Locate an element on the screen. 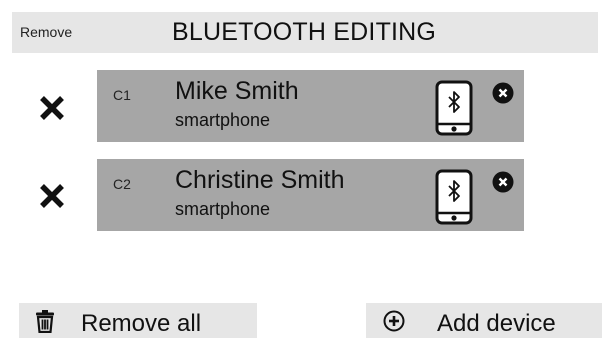 The image size is (610, 338). disconnect-device-c2-icon is located at coordinates (503, 182).